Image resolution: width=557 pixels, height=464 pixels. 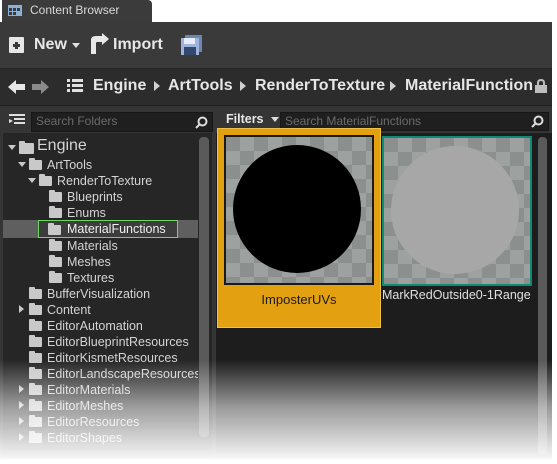 What do you see at coordinates (17, 87) in the screenshot?
I see `back-arrow-icon` at bounding box center [17, 87].